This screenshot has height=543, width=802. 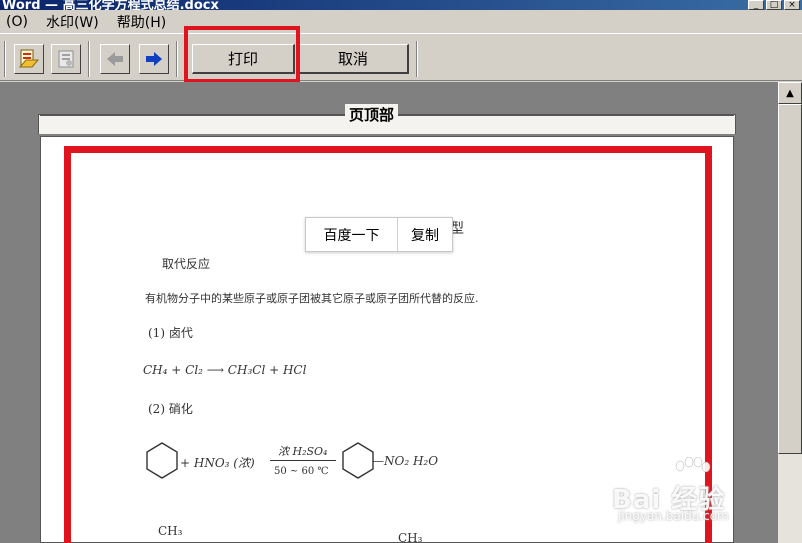 I want to click on close-button: ×, so click(x=792, y=5).